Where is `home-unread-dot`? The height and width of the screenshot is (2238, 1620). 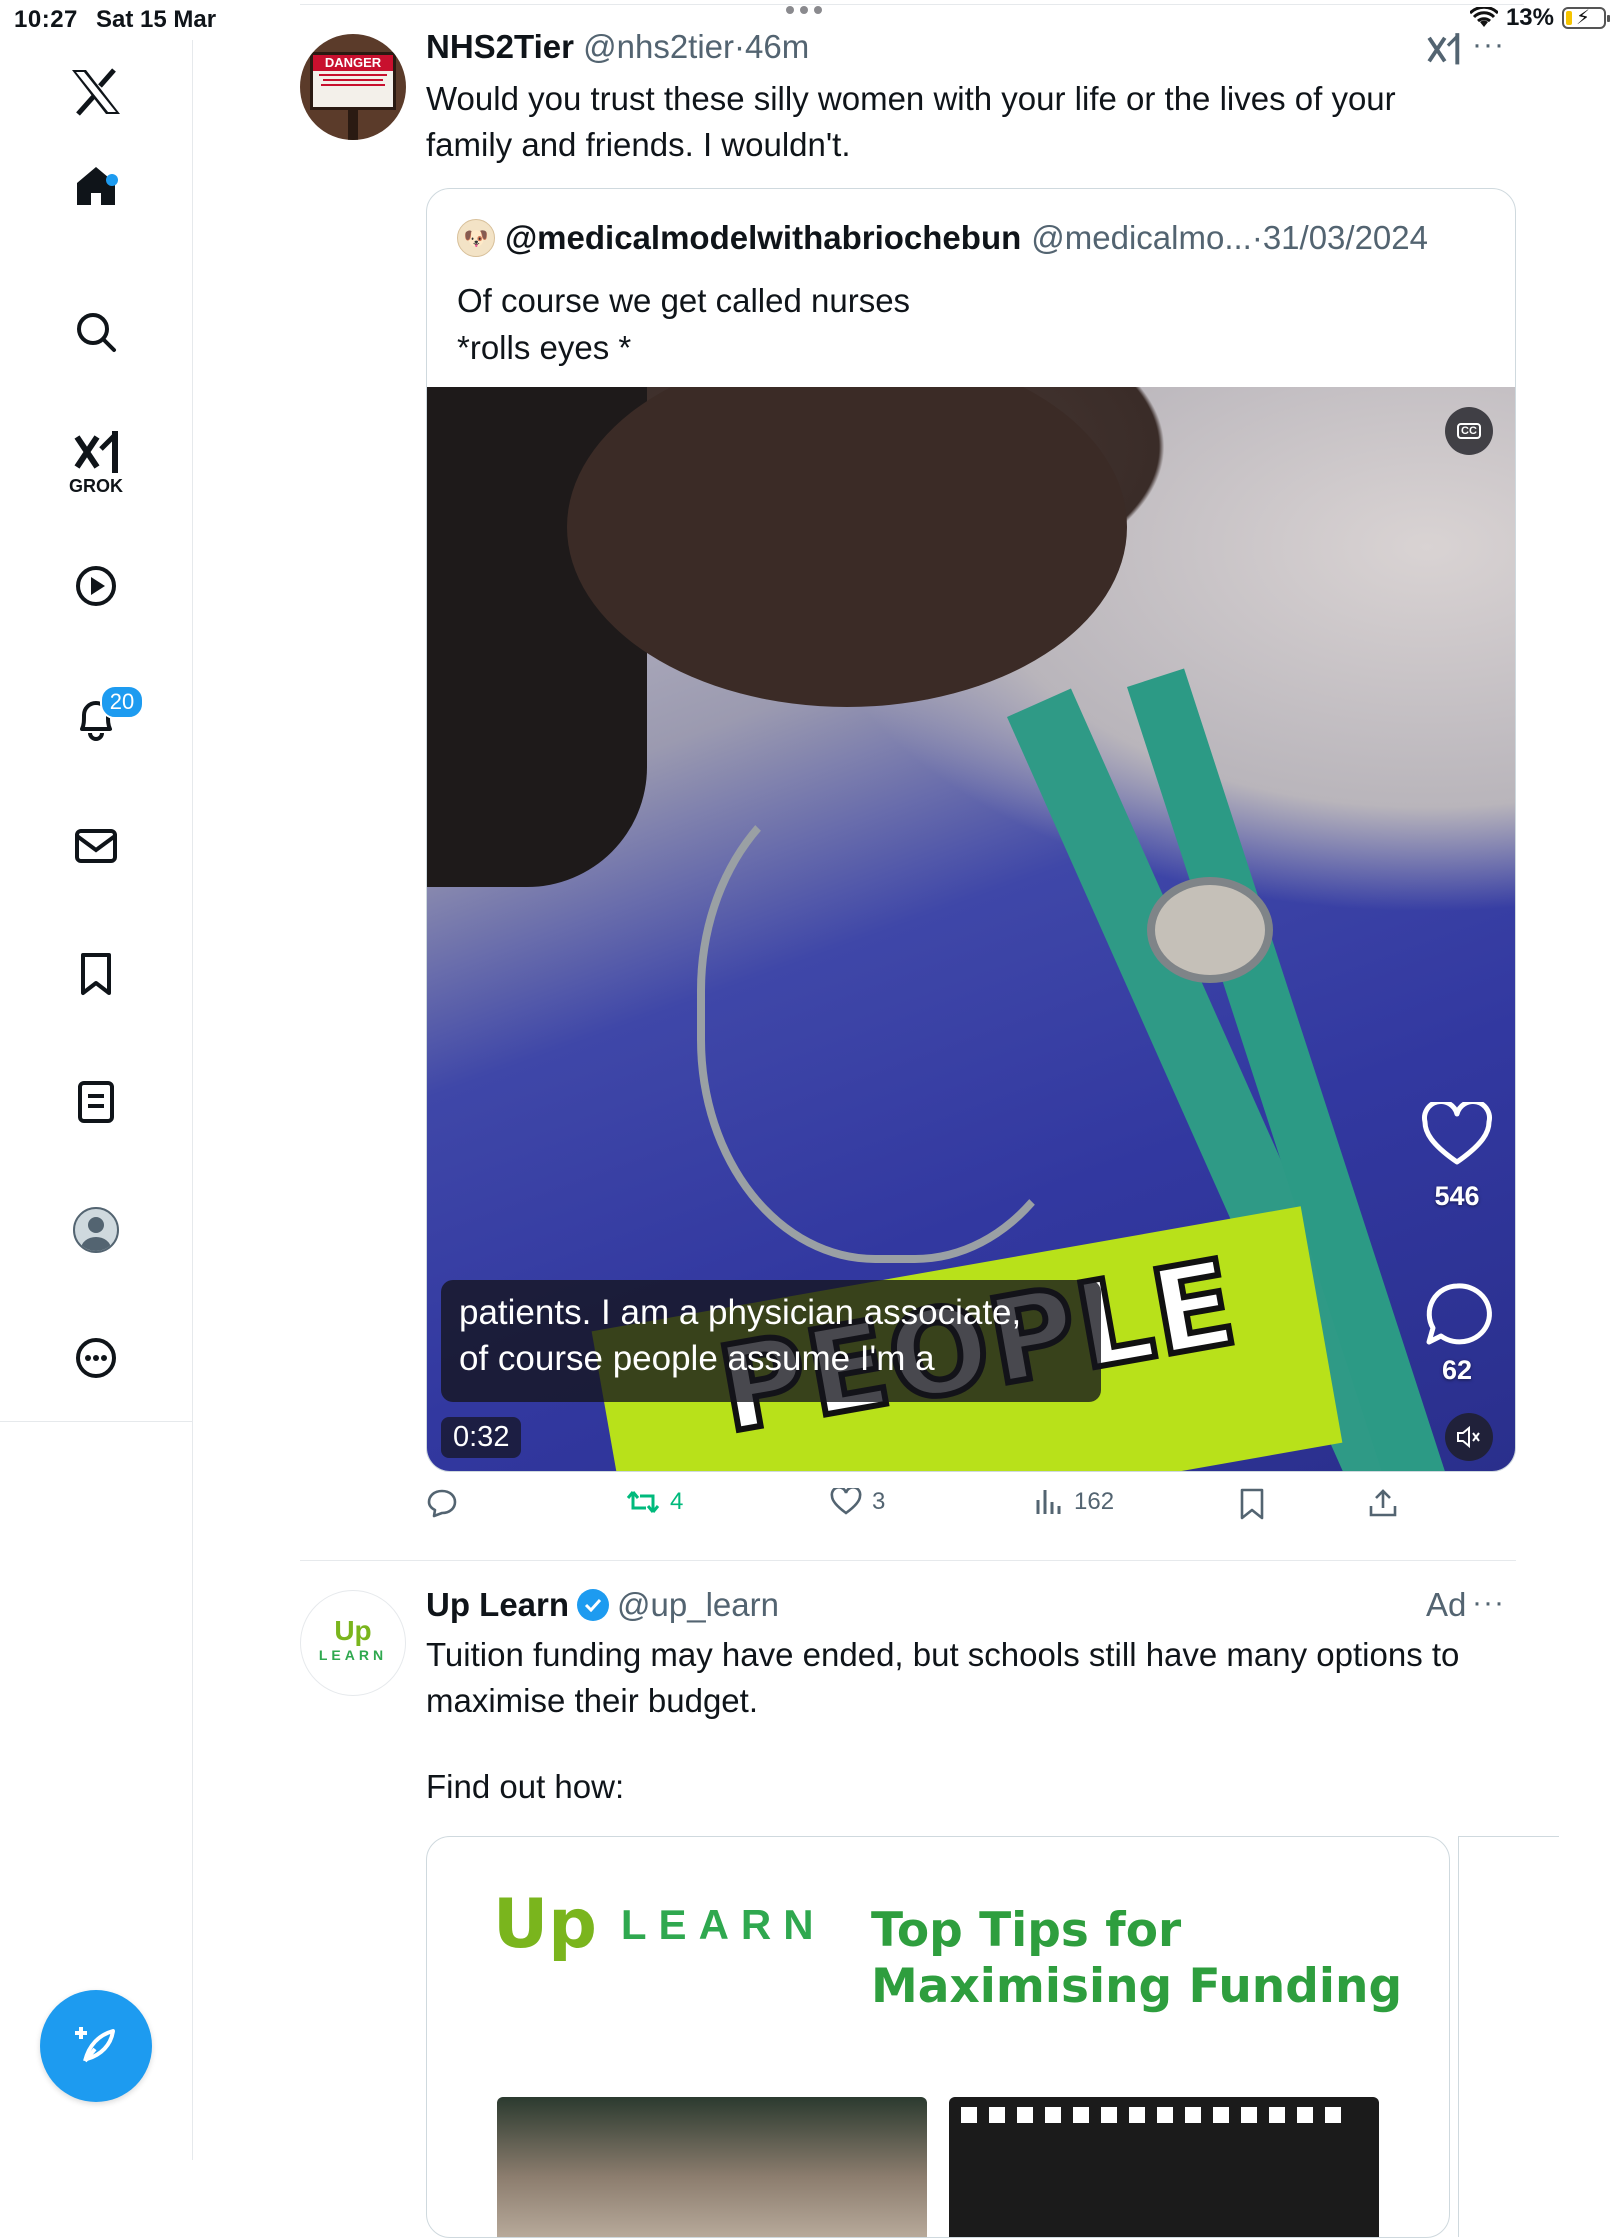
home-unread-dot is located at coordinates (112, 180).